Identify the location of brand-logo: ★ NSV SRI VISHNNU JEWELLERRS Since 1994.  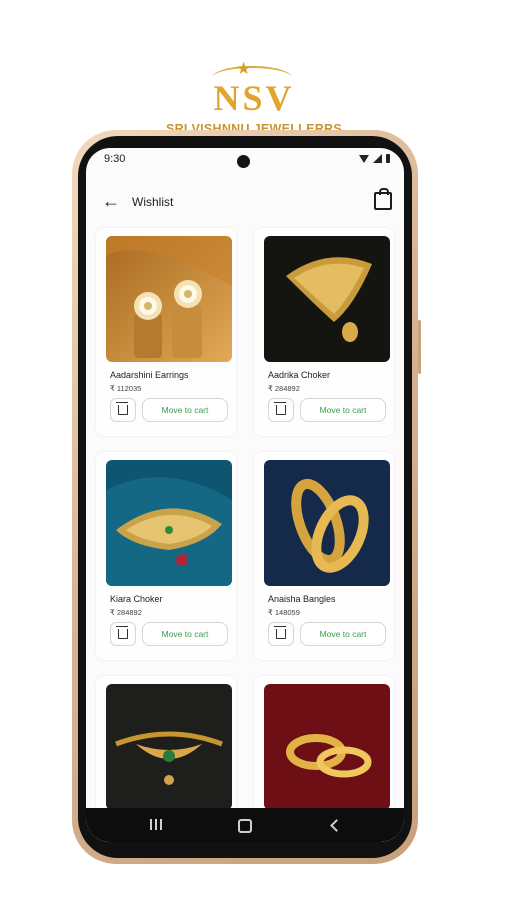
(254, 87).